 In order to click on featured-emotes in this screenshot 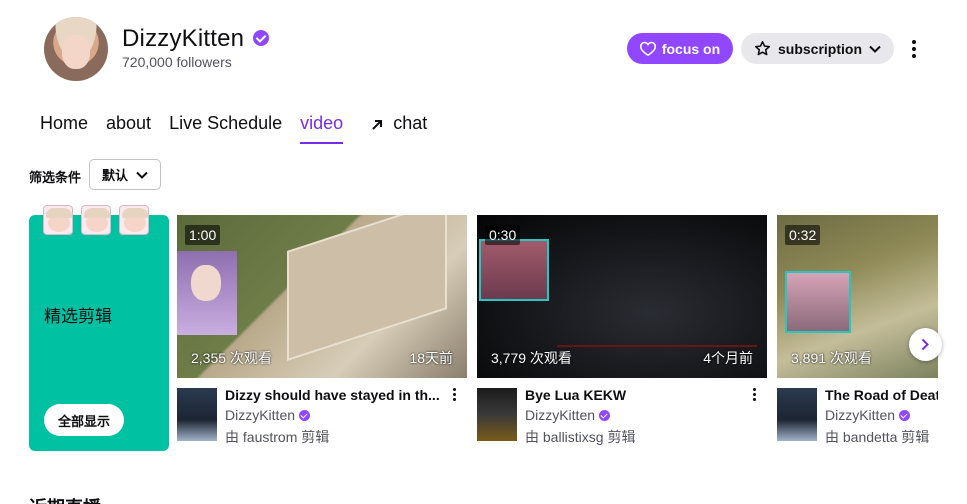, I will do `click(96, 220)`.